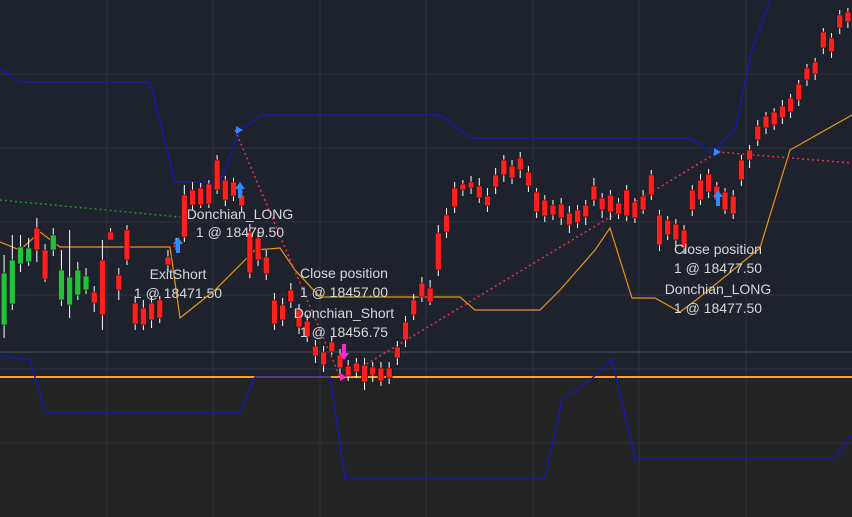 Image resolution: width=852 pixels, height=517 pixels. Describe the element at coordinates (178, 293) in the screenshot. I see `annotation-price: 1 @ 18471.50` at that location.